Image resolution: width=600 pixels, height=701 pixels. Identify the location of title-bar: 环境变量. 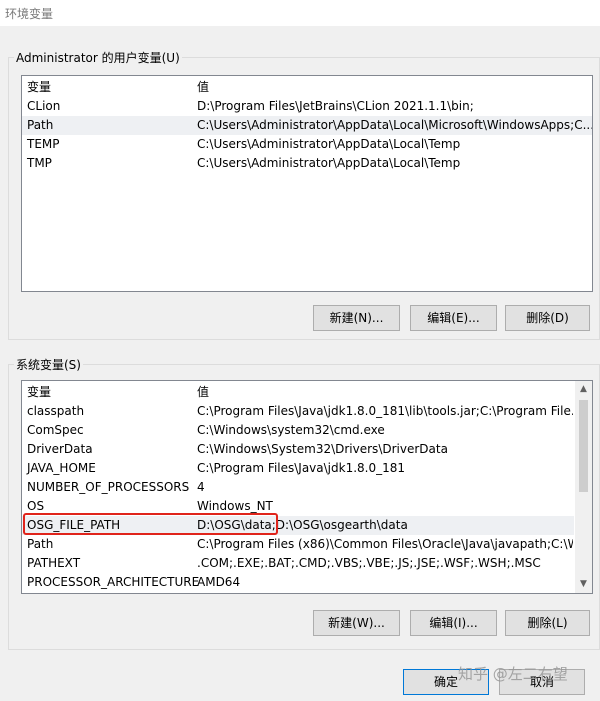
(300, 13).